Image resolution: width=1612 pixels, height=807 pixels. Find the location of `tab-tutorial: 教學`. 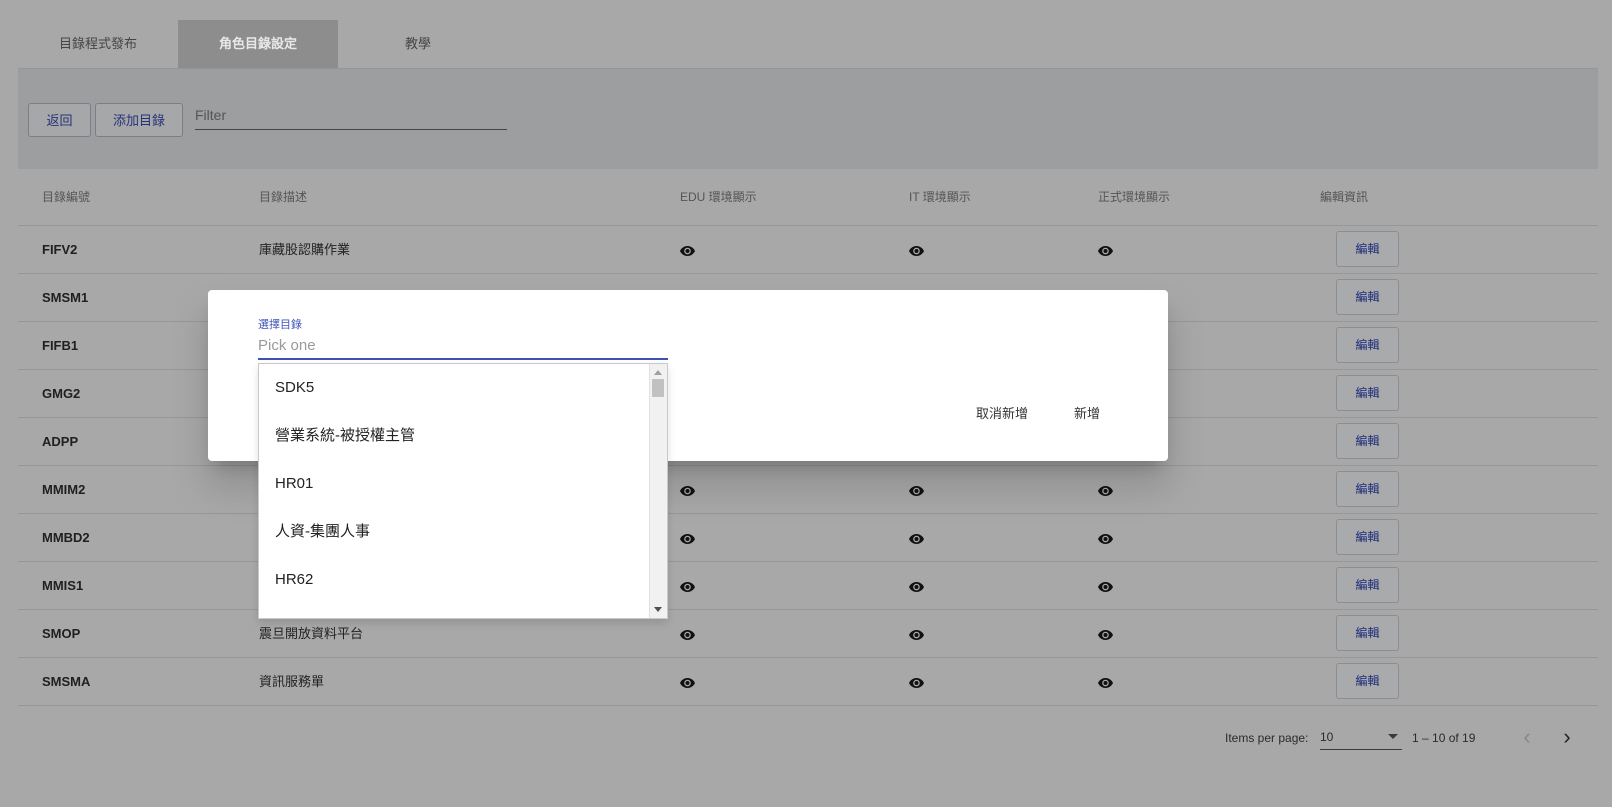

tab-tutorial: 教學 is located at coordinates (418, 44).